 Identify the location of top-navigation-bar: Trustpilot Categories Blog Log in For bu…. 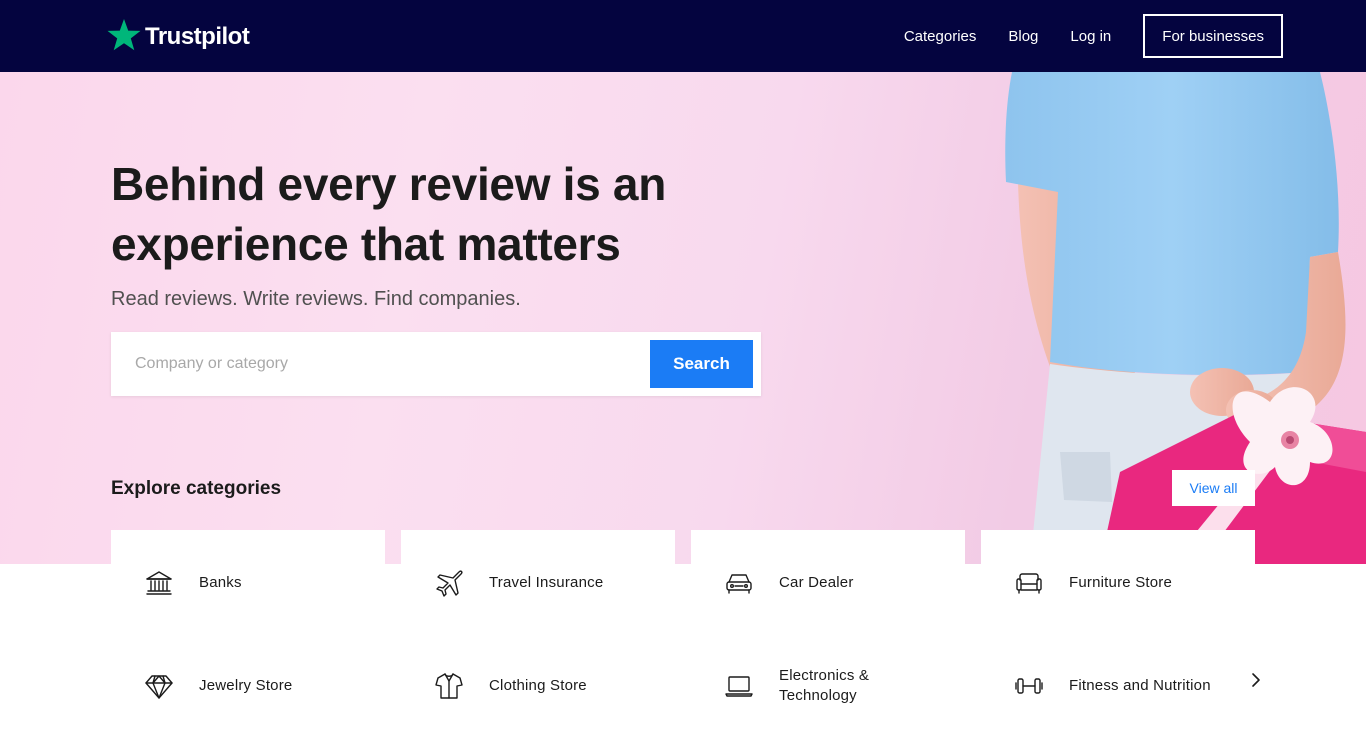
(683, 36).